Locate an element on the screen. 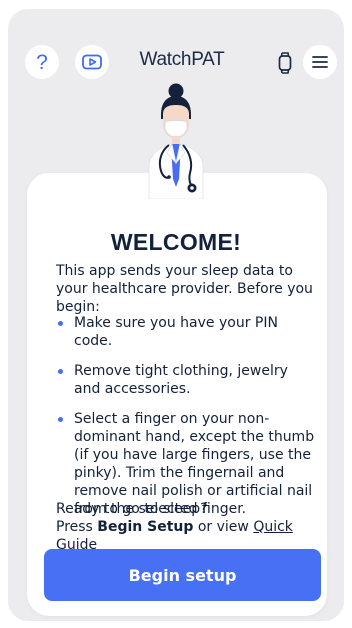  play-video-icon is located at coordinates (92, 62).